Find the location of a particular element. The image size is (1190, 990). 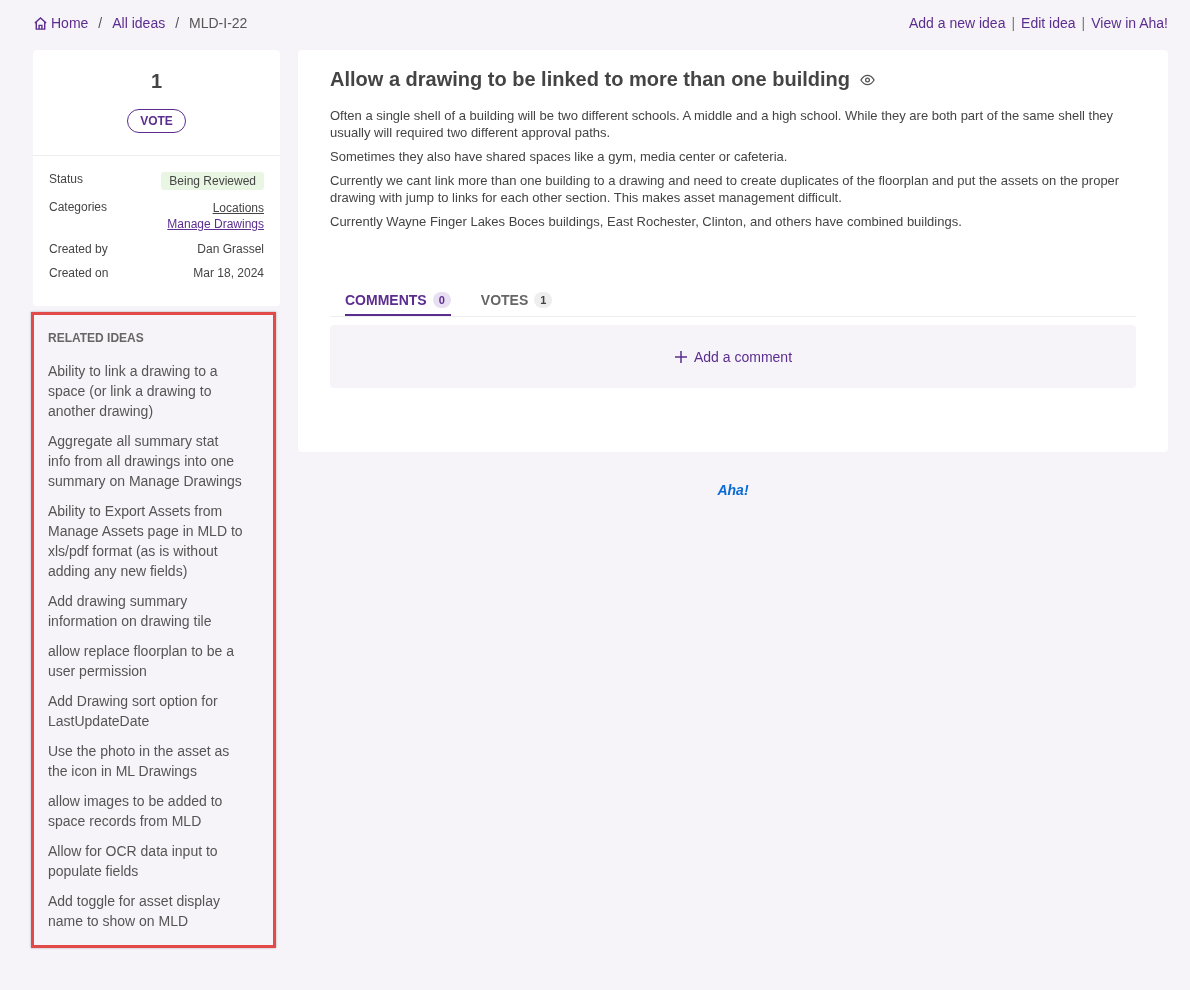

detail-label: Created on is located at coordinates (79, 273).